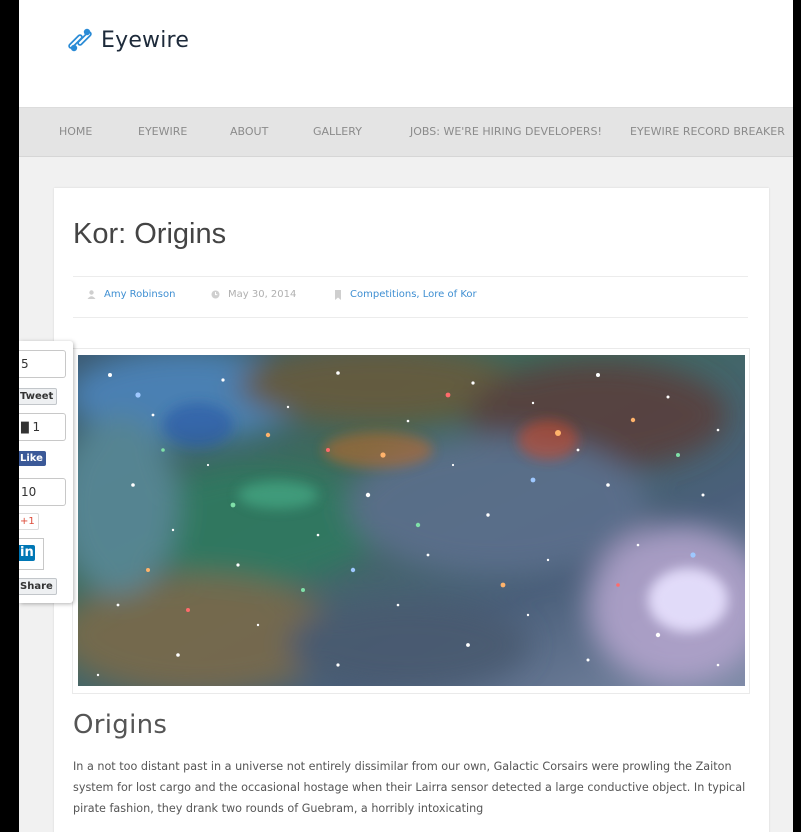 Image resolution: width=801 pixels, height=832 pixels. Describe the element at coordinates (38, 586) in the screenshot. I see `linkedin-share-button: Share` at that location.